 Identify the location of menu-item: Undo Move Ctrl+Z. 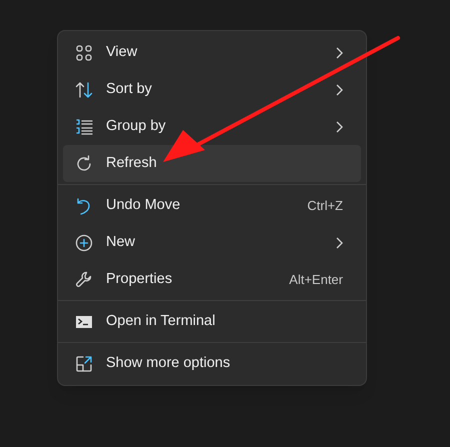
(212, 205).